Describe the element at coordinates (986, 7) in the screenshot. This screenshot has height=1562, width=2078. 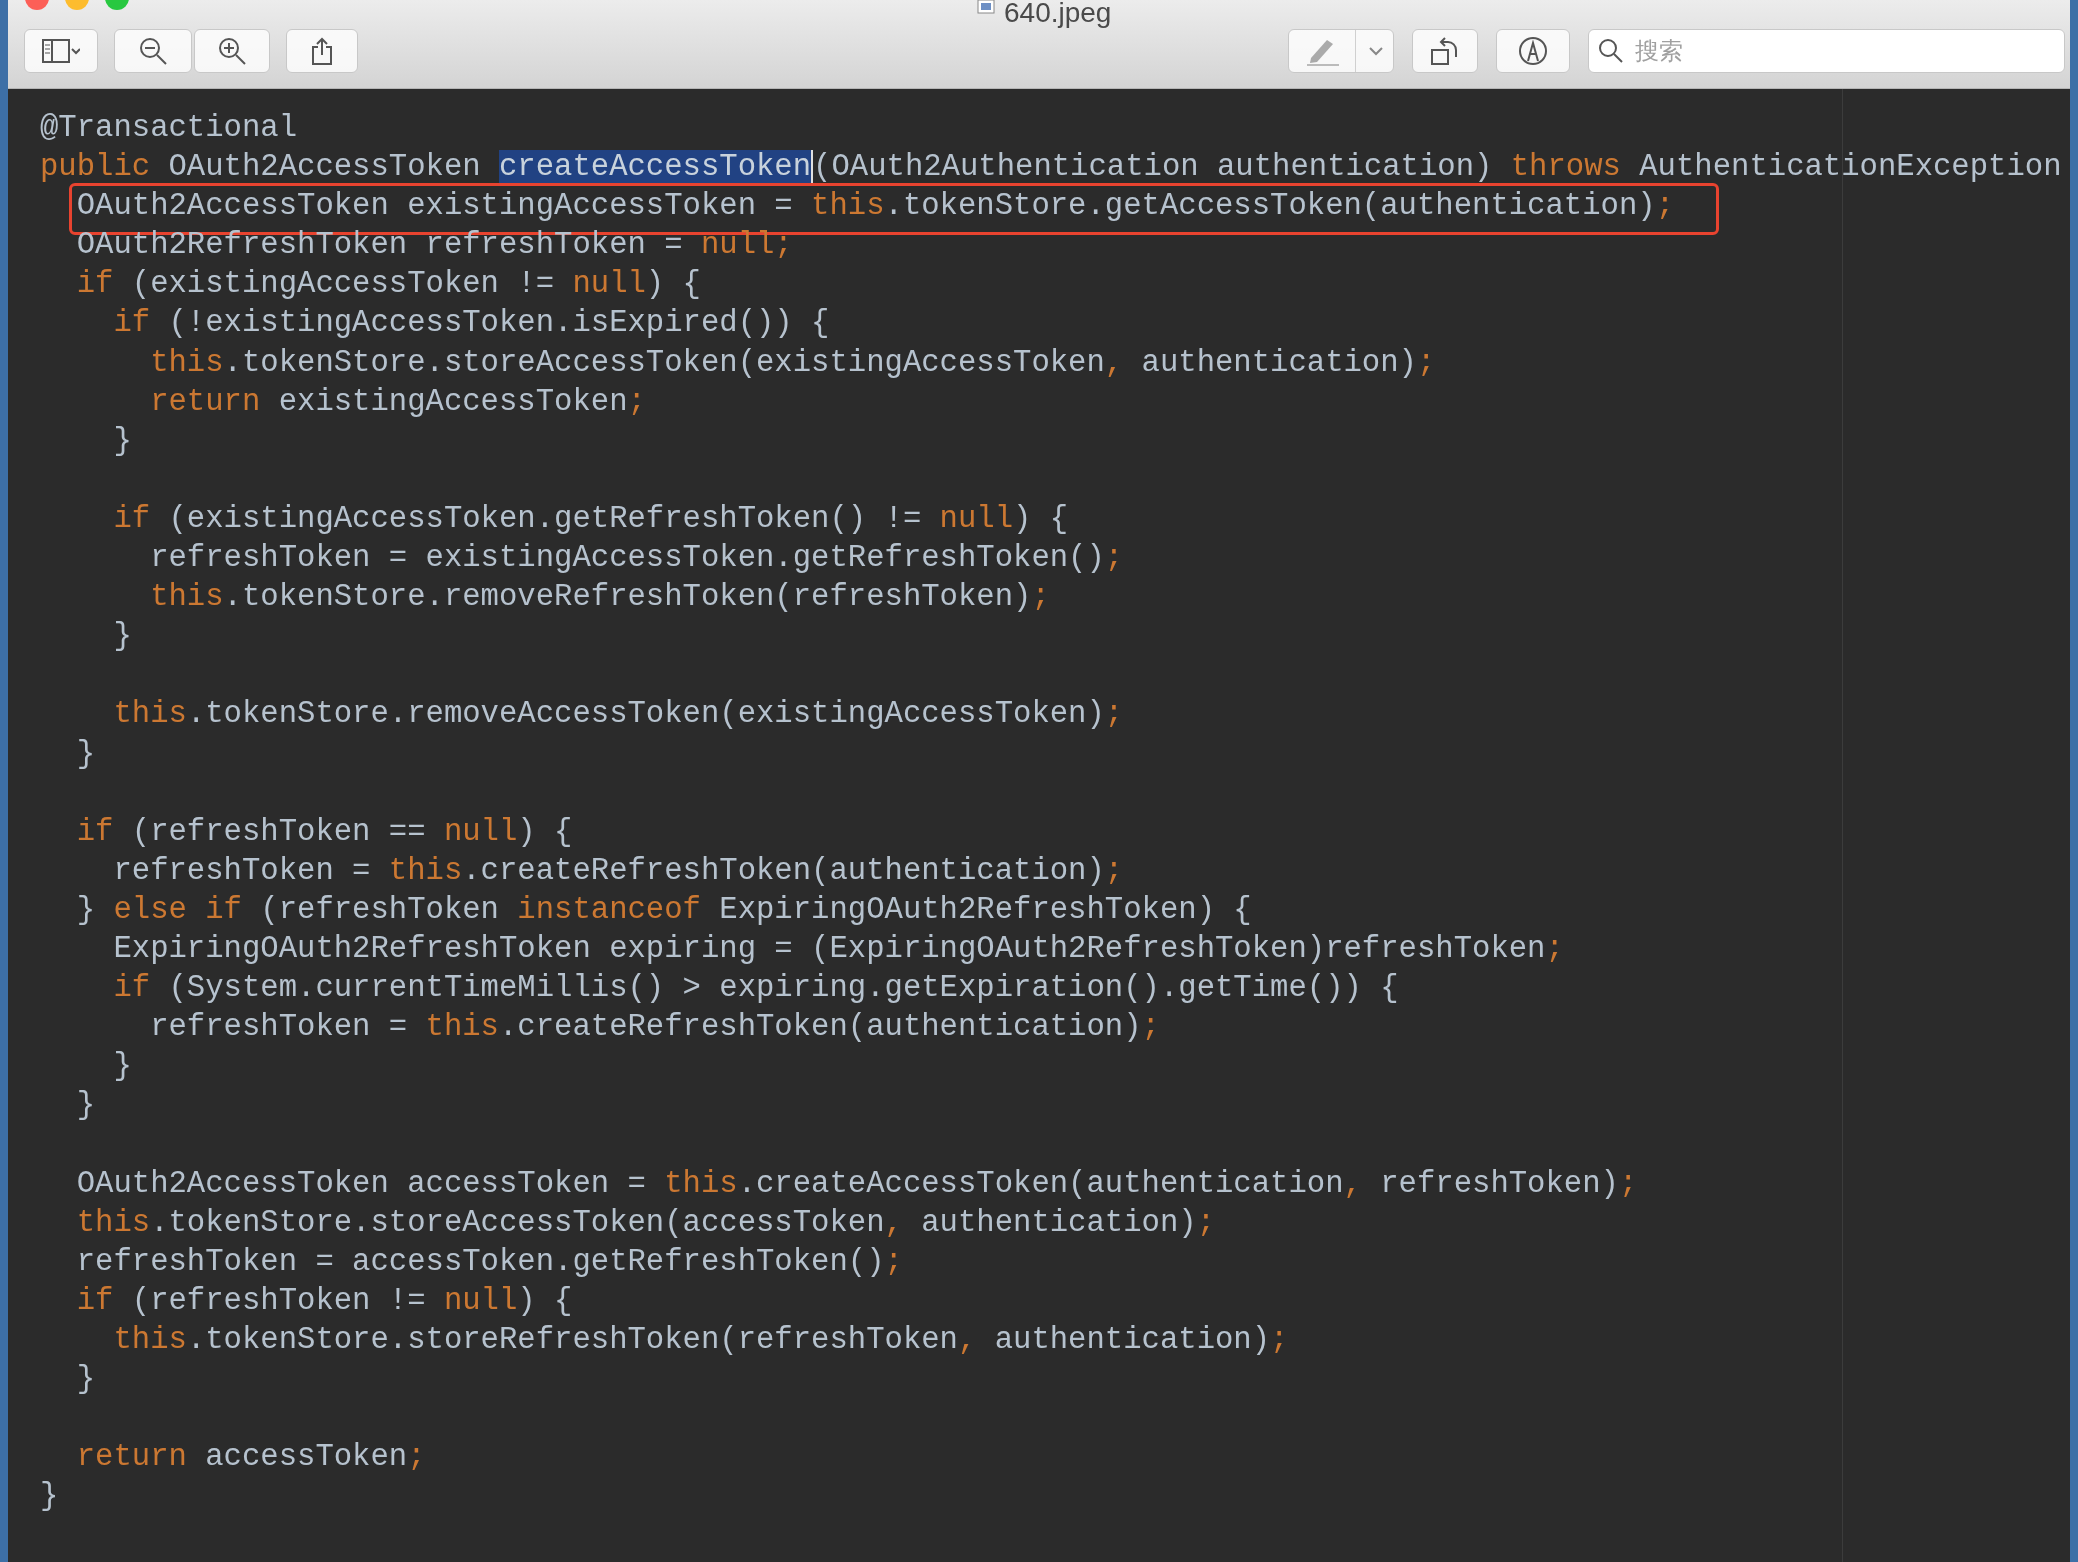
I see `image-file-icon` at that location.